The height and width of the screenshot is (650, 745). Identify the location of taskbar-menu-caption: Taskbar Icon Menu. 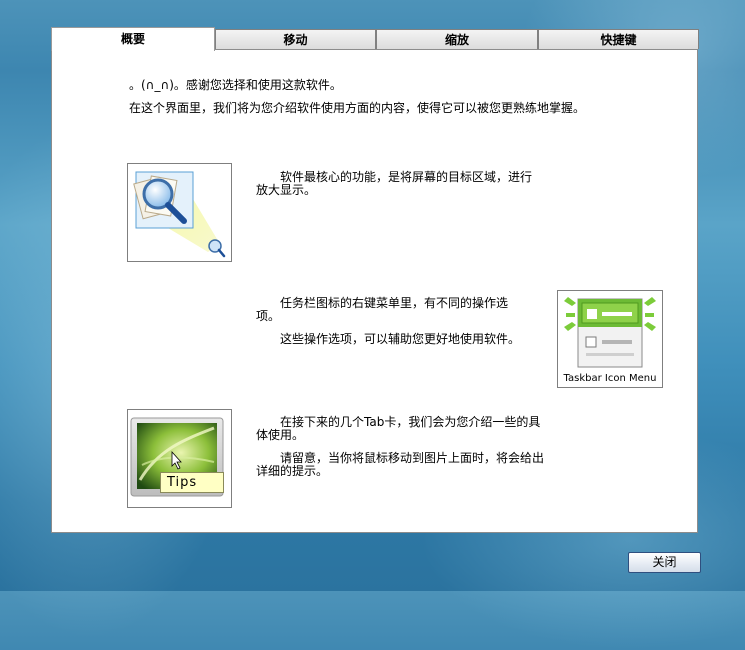
(610, 378).